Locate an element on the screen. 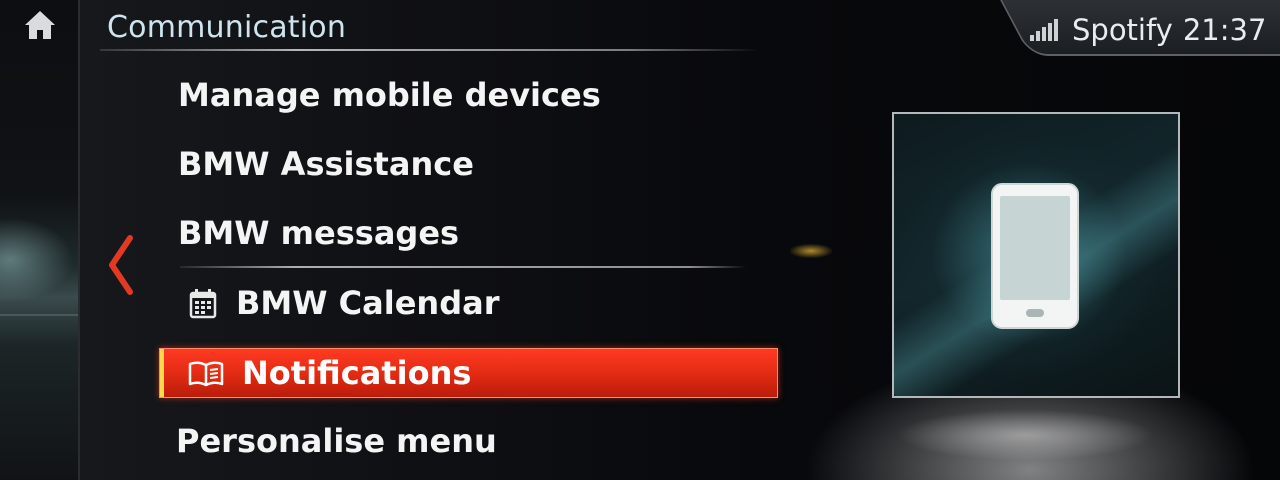 Image resolution: width=1280 pixels, height=480 pixels. signal-icon is located at coordinates (1044, 30).